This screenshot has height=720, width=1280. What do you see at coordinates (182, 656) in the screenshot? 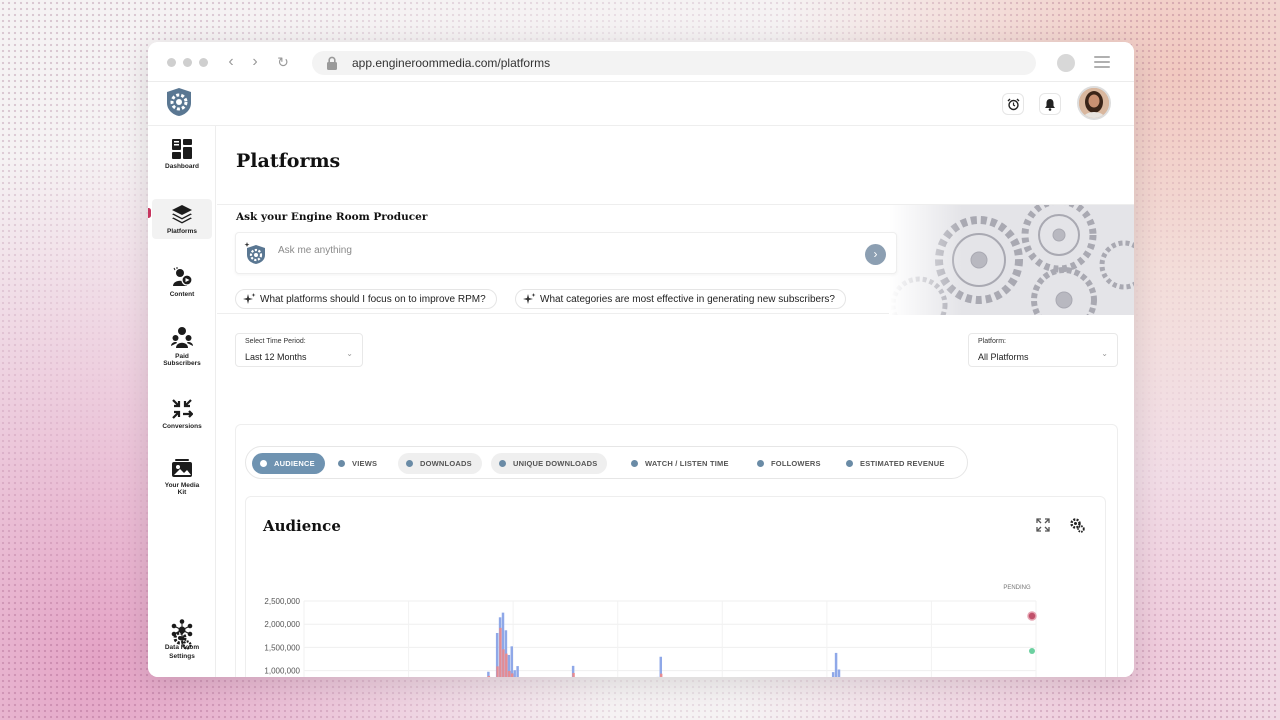
I see `sidebar-item-label: Settings` at bounding box center [182, 656].